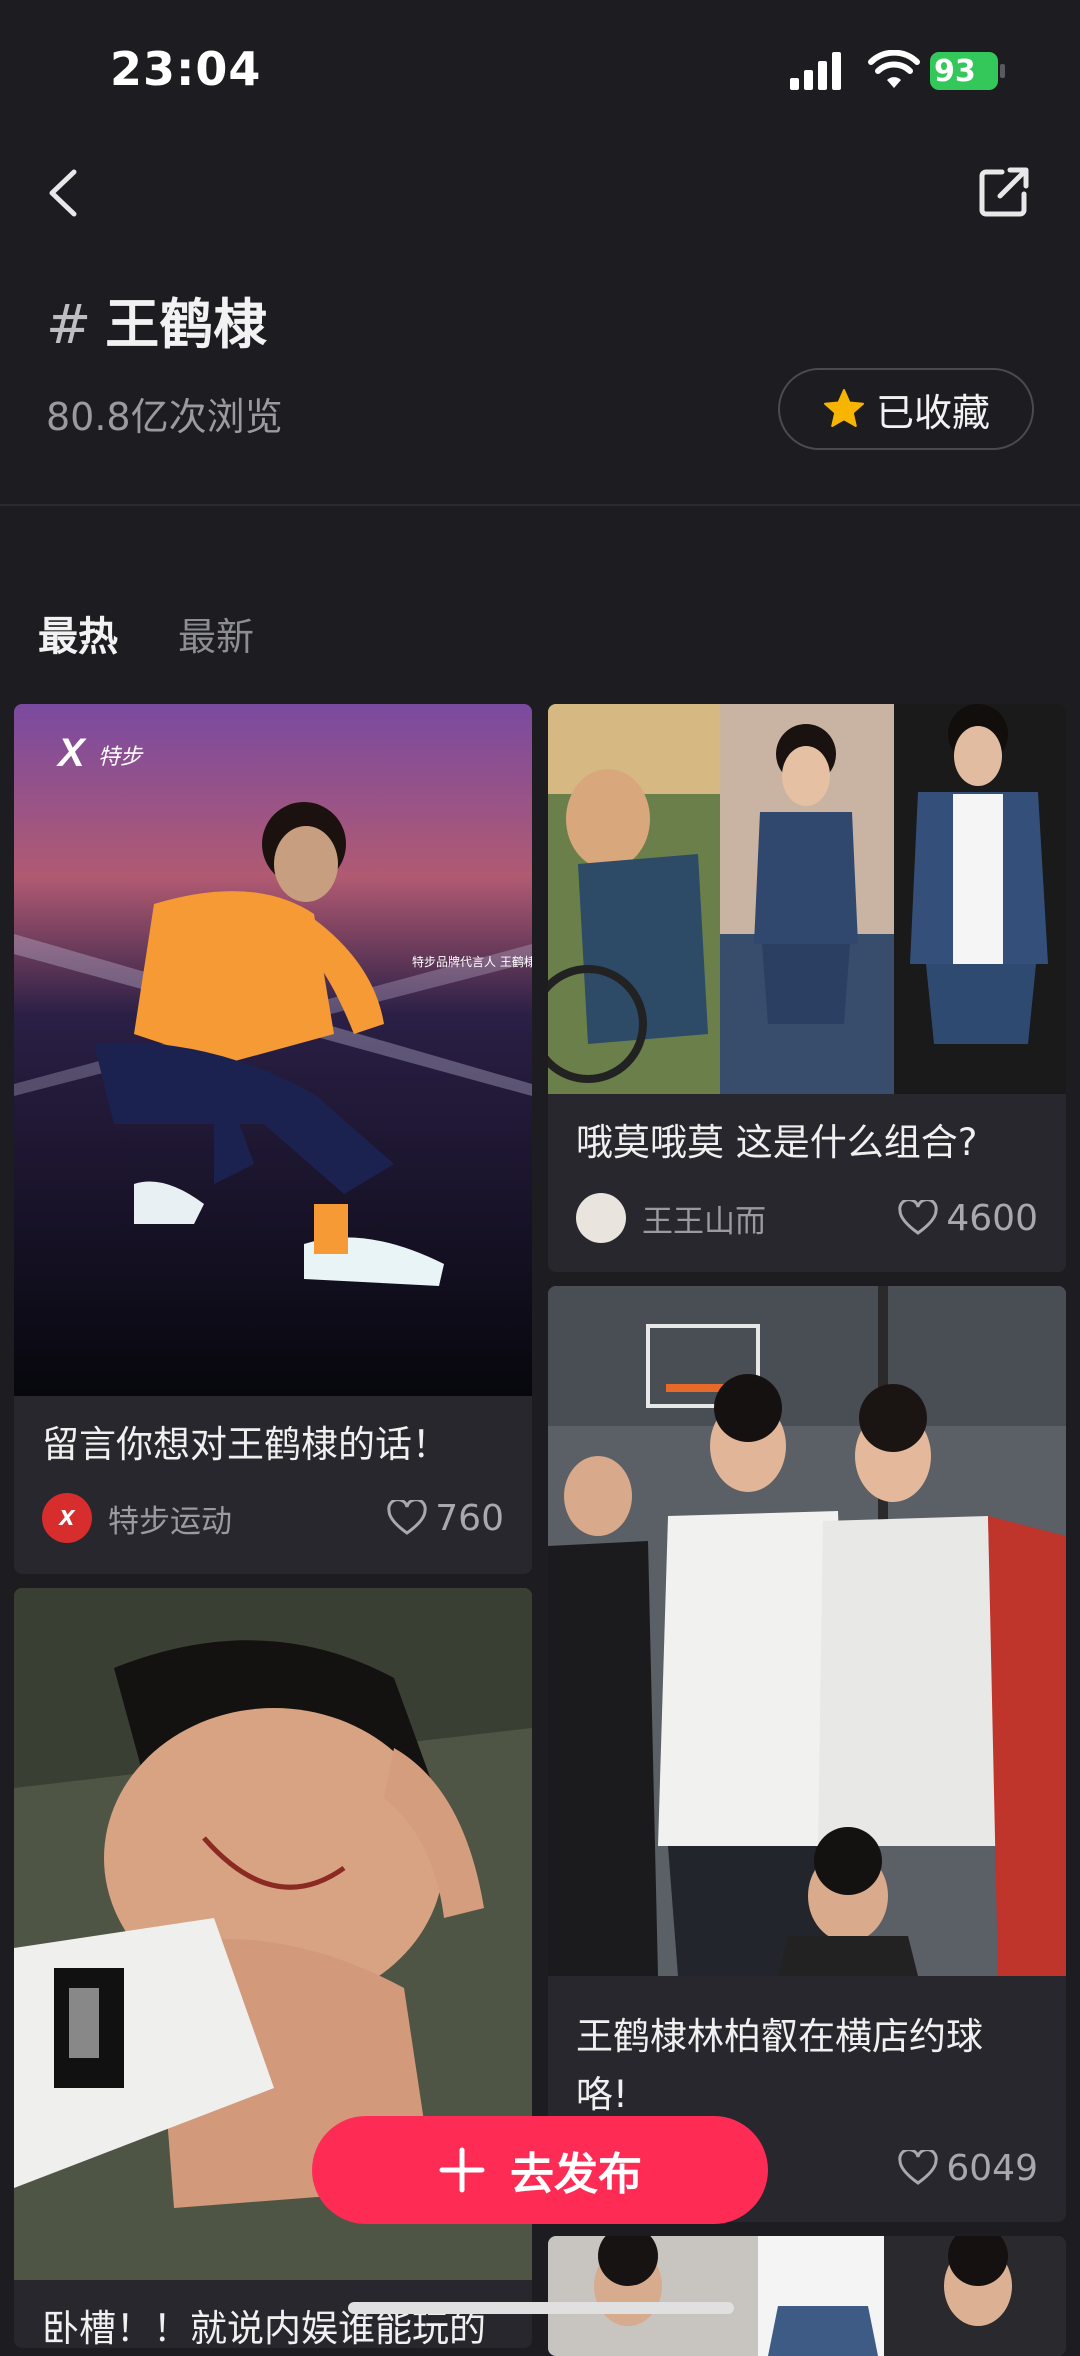 The image size is (1080, 2356). What do you see at coordinates (540, 505) in the screenshot?
I see `header-divider` at bounding box center [540, 505].